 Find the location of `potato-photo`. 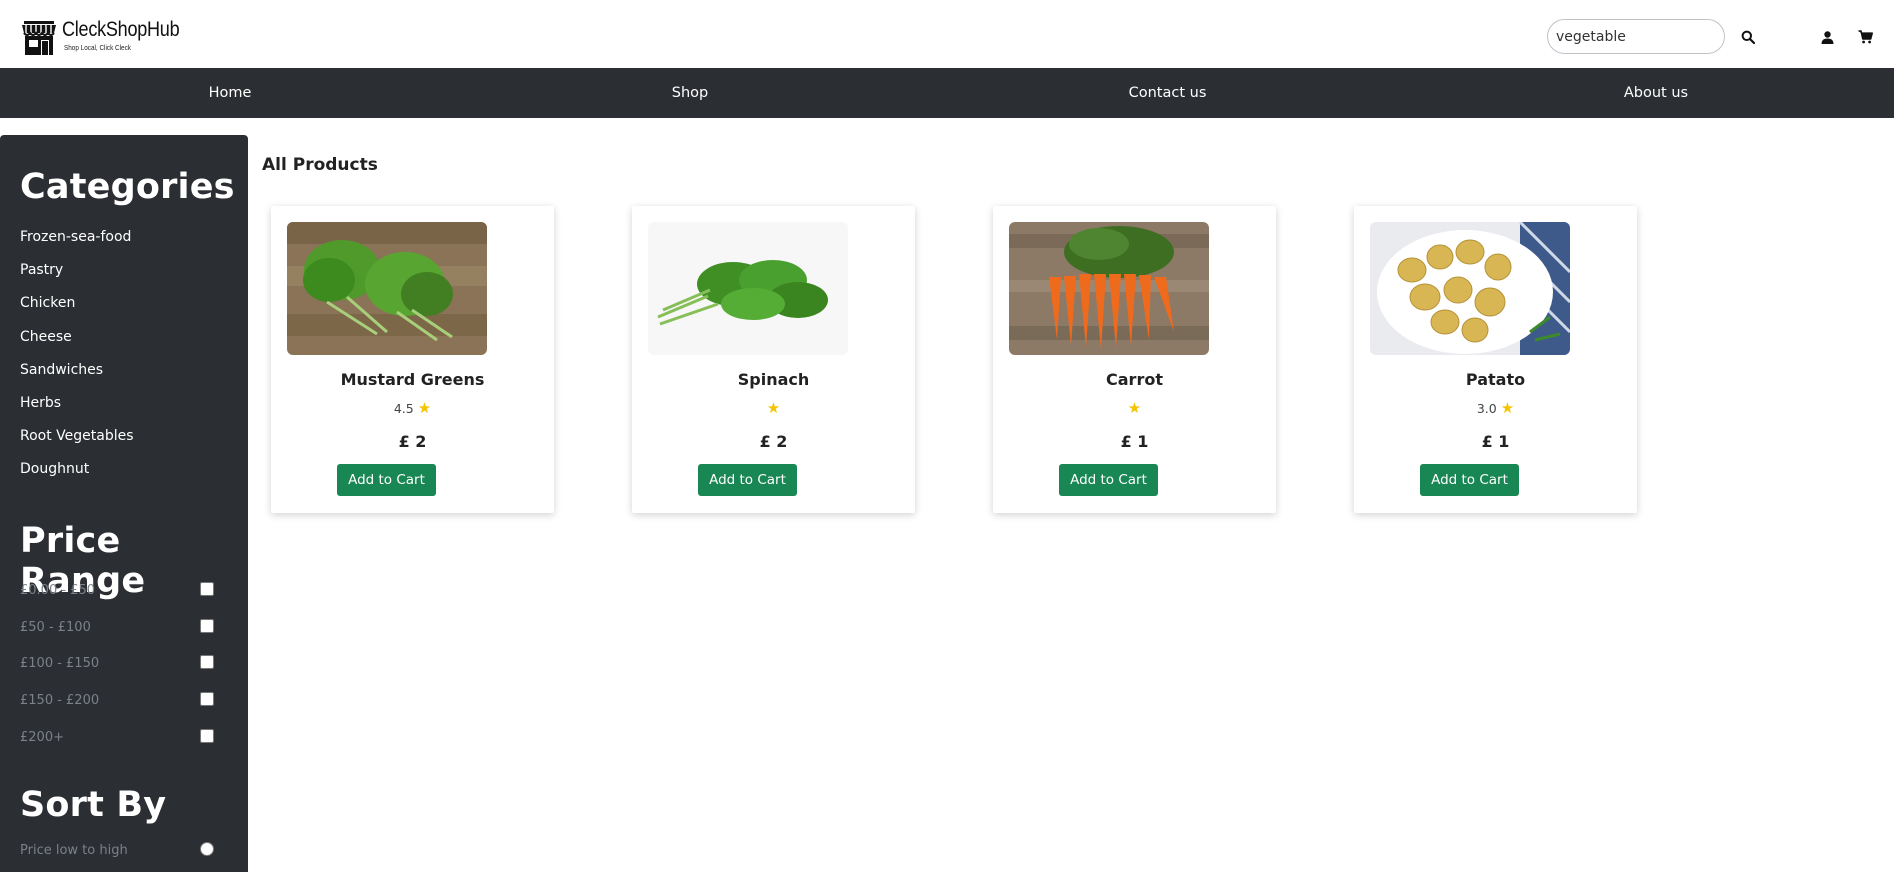

potato-photo is located at coordinates (1470, 288).